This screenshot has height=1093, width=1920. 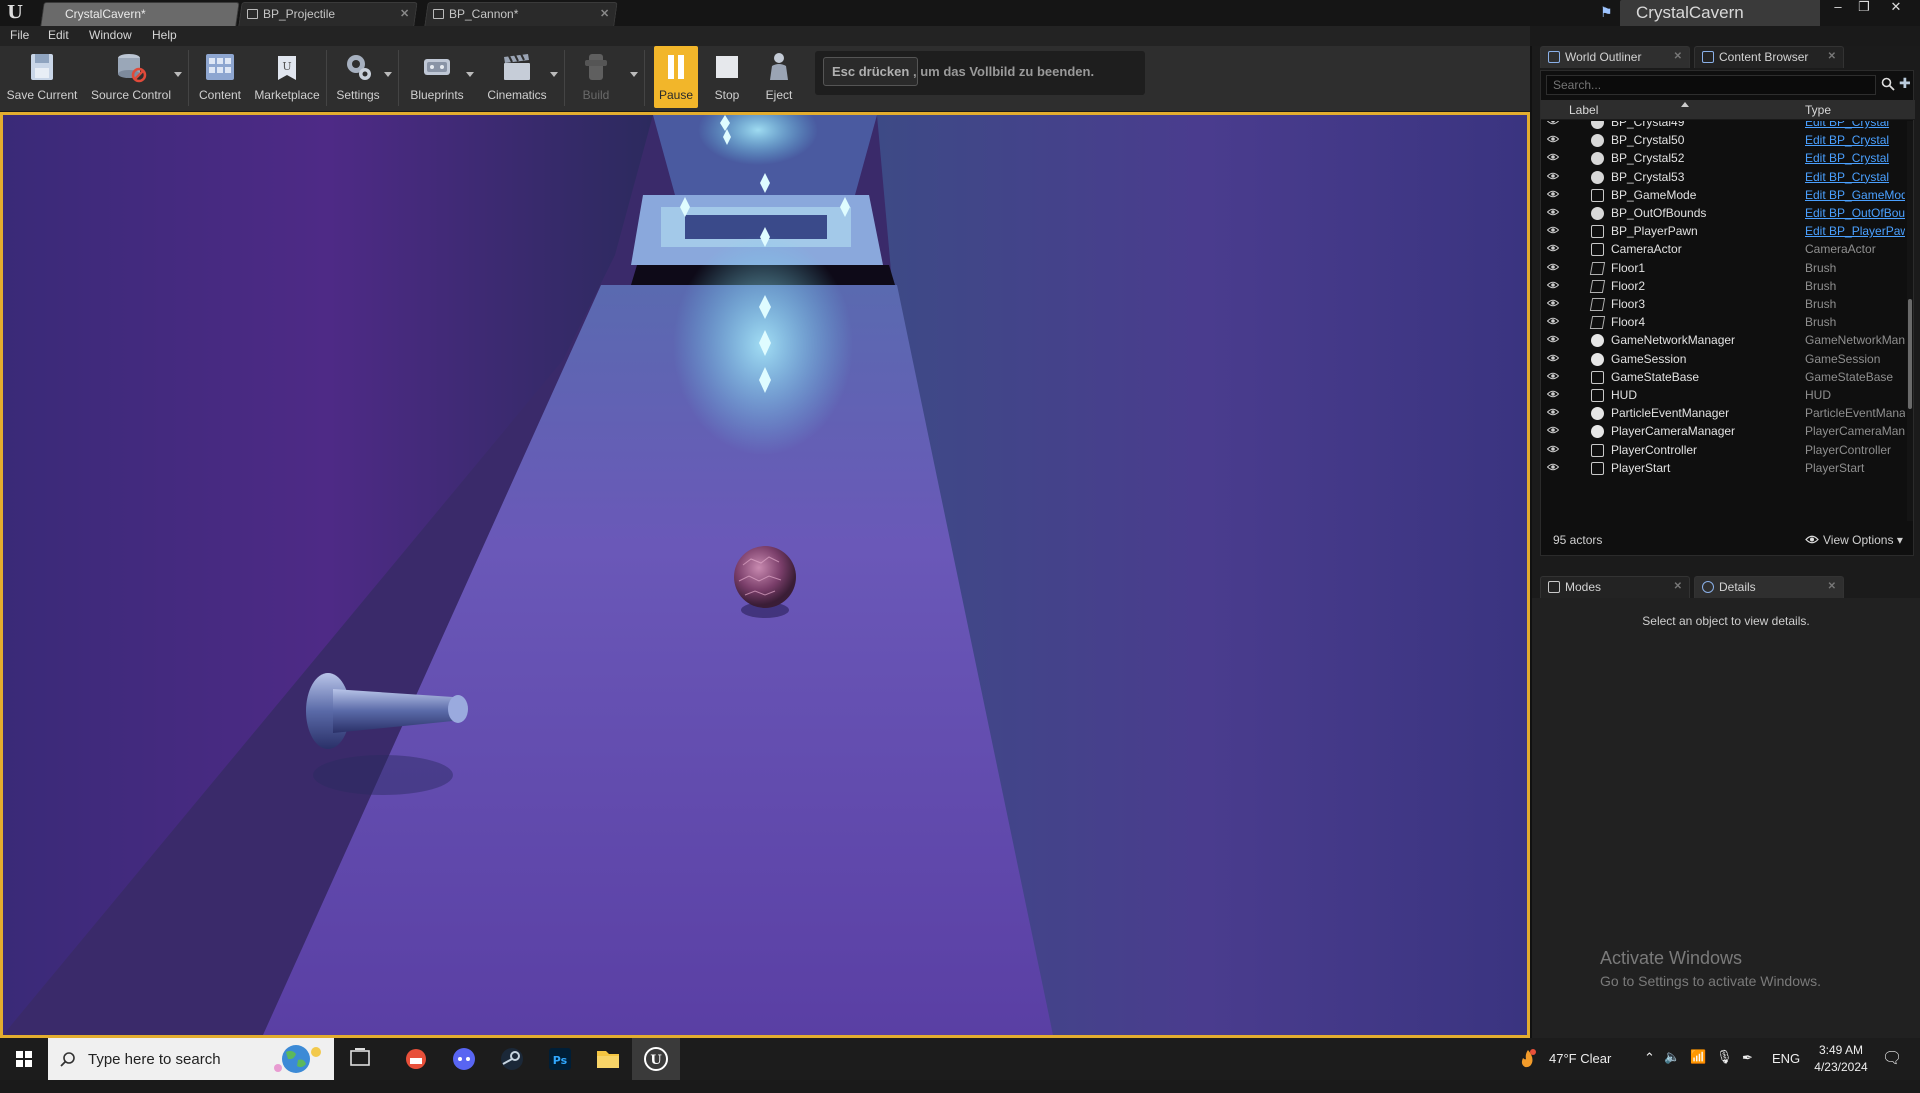 What do you see at coordinates (727, 77) in the screenshot?
I see `stop-button: Stop` at bounding box center [727, 77].